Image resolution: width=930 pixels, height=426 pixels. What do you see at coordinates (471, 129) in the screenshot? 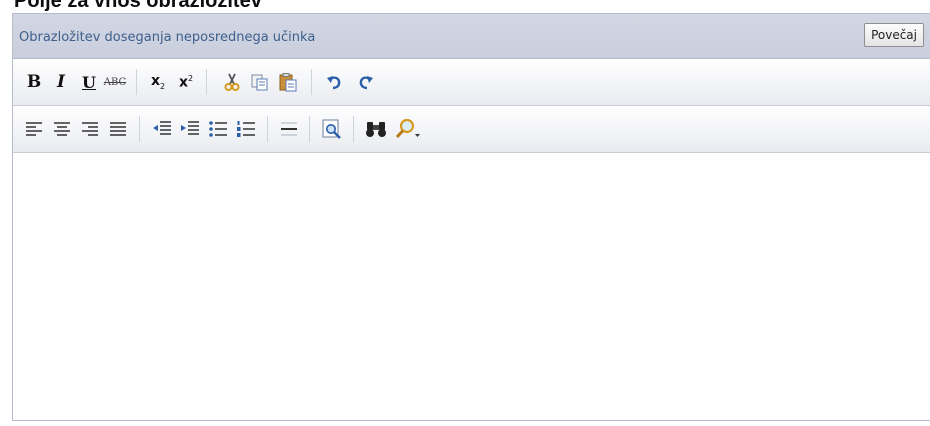
I see `paragraph-toolbar` at bounding box center [471, 129].